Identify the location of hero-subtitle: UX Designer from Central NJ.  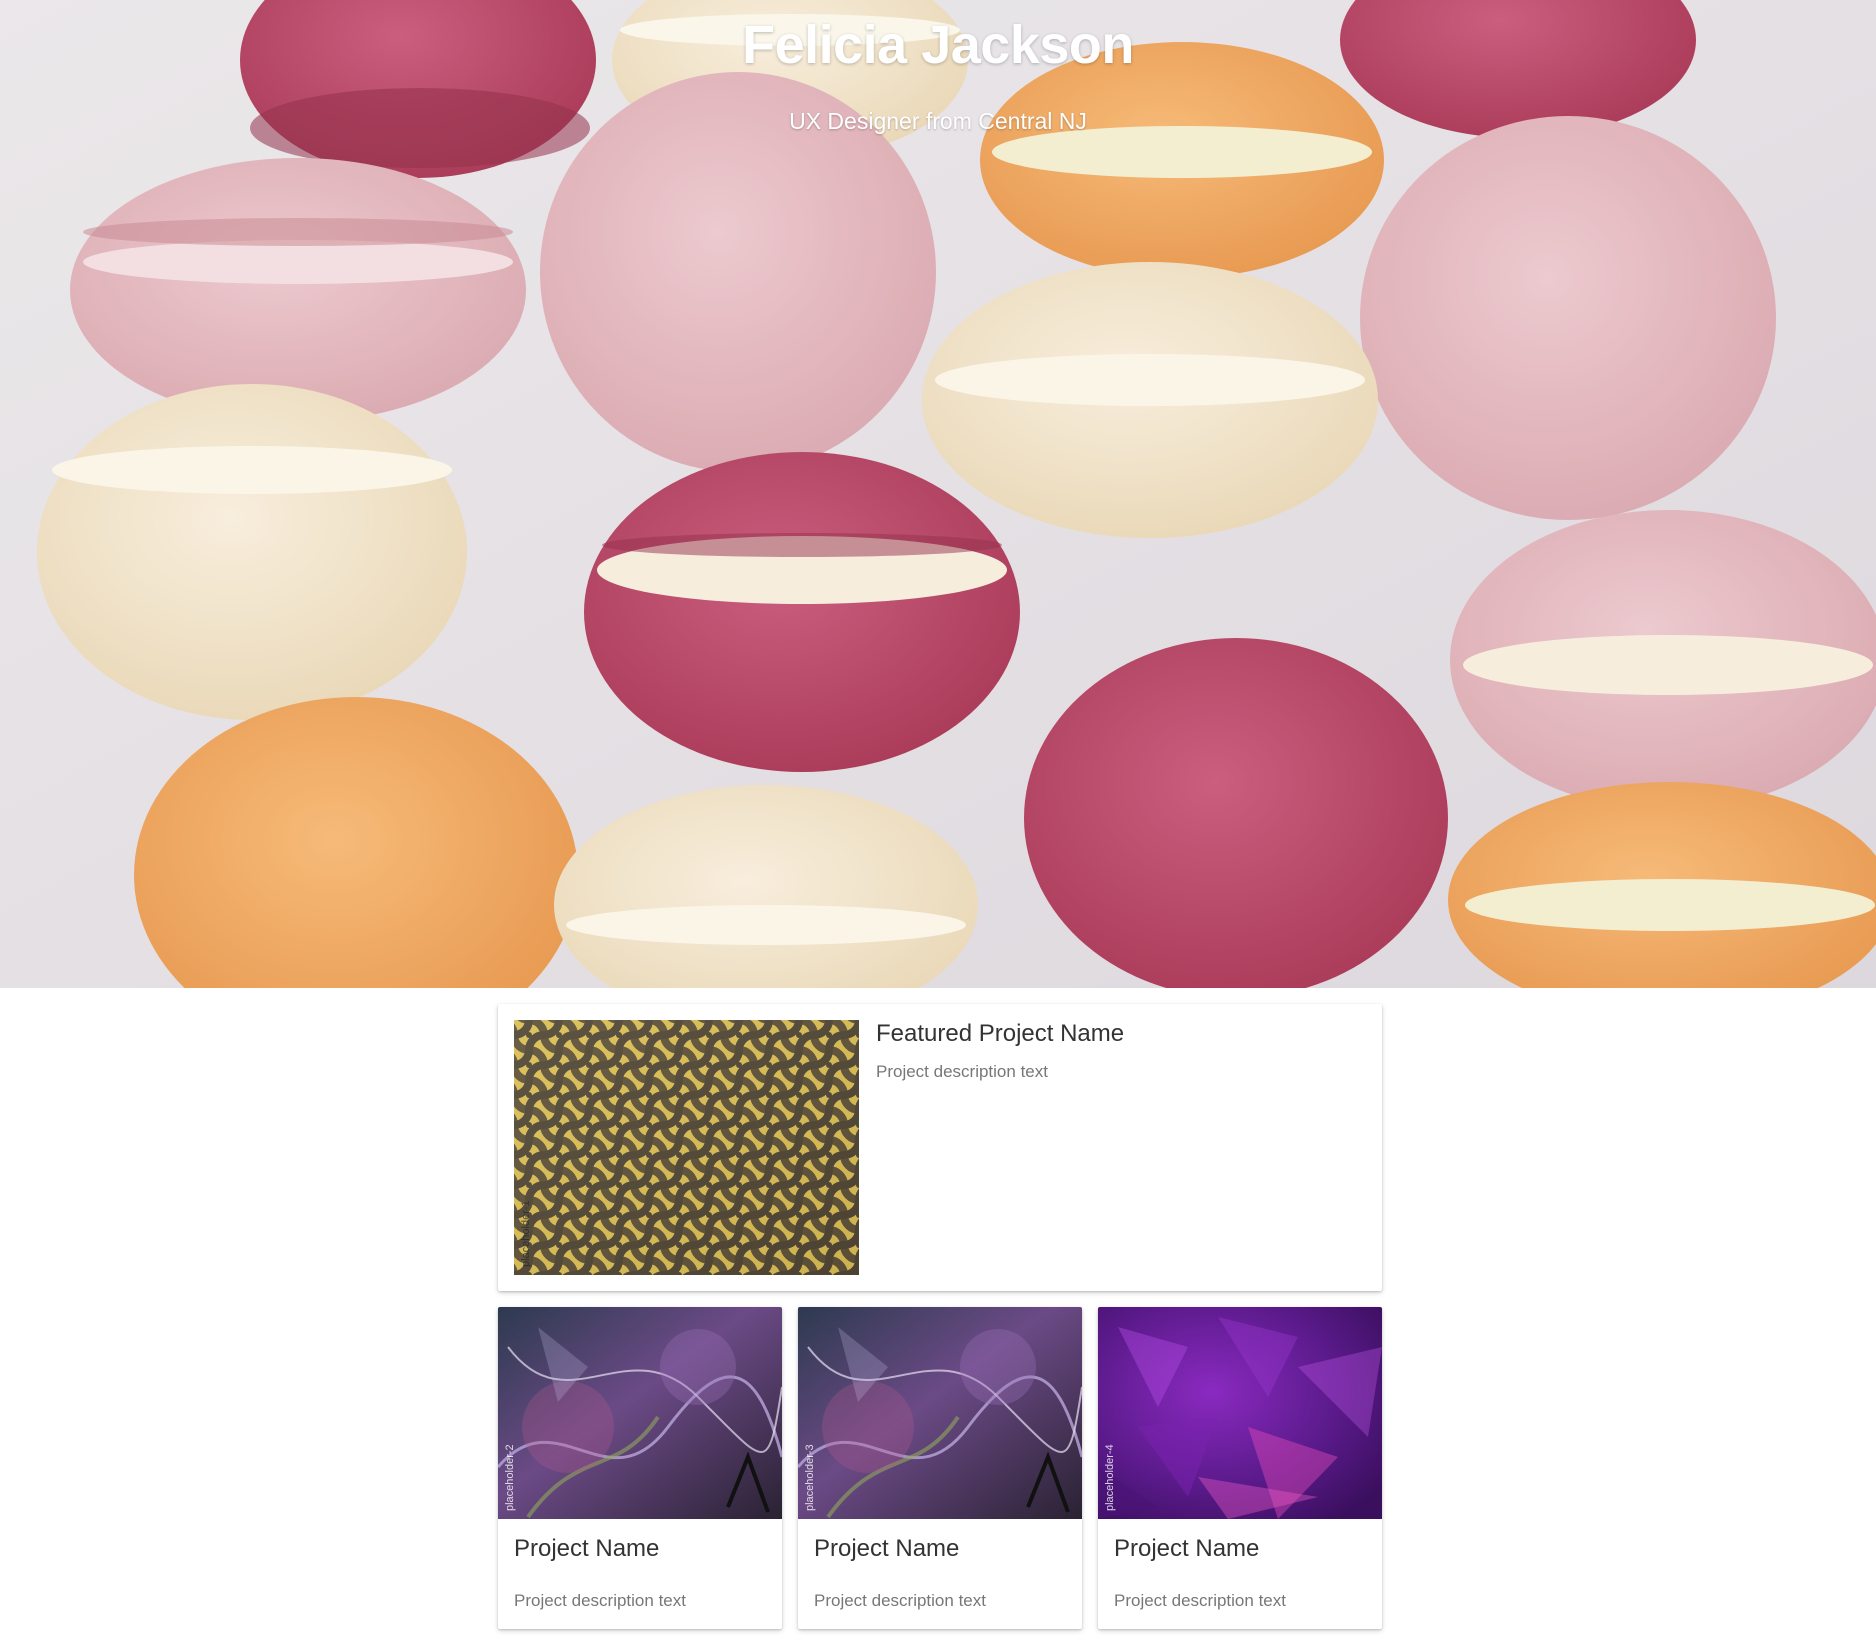
(938, 121).